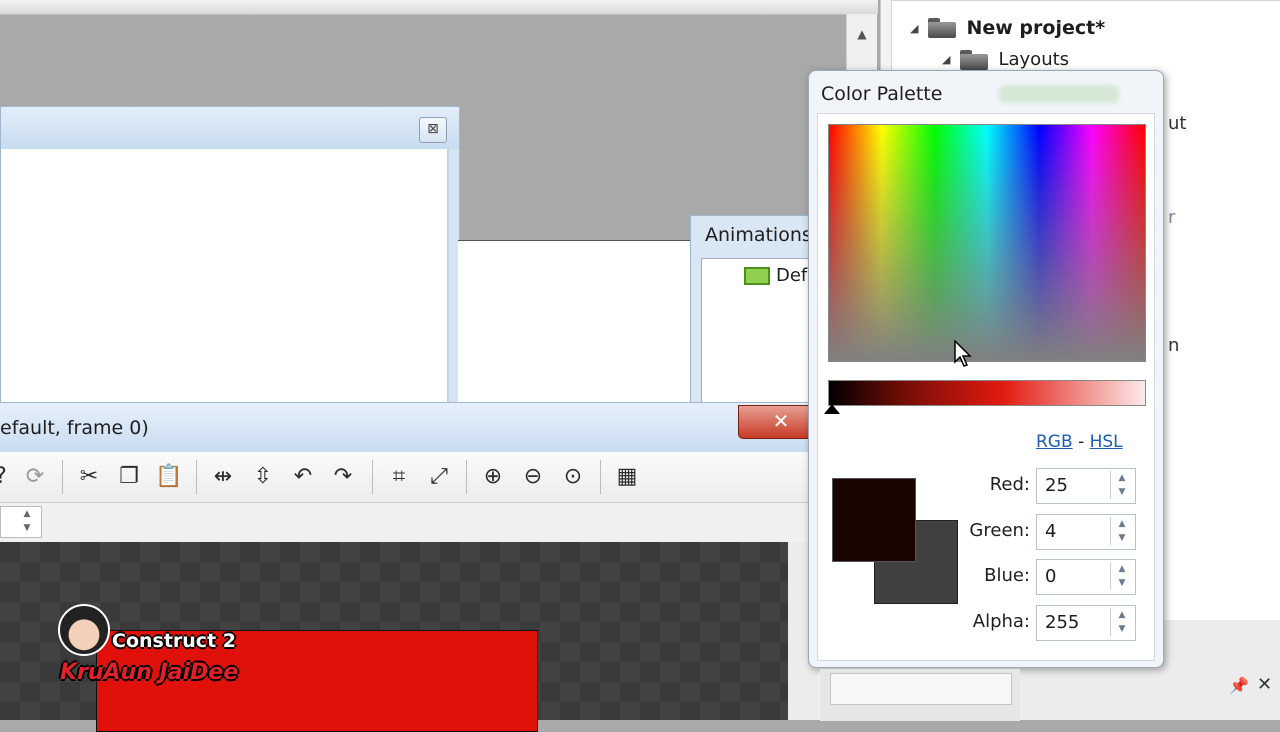  Describe the element at coordinates (1086, 577) in the screenshot. I see `blue-input: 0 ▲ ▼` at that location.